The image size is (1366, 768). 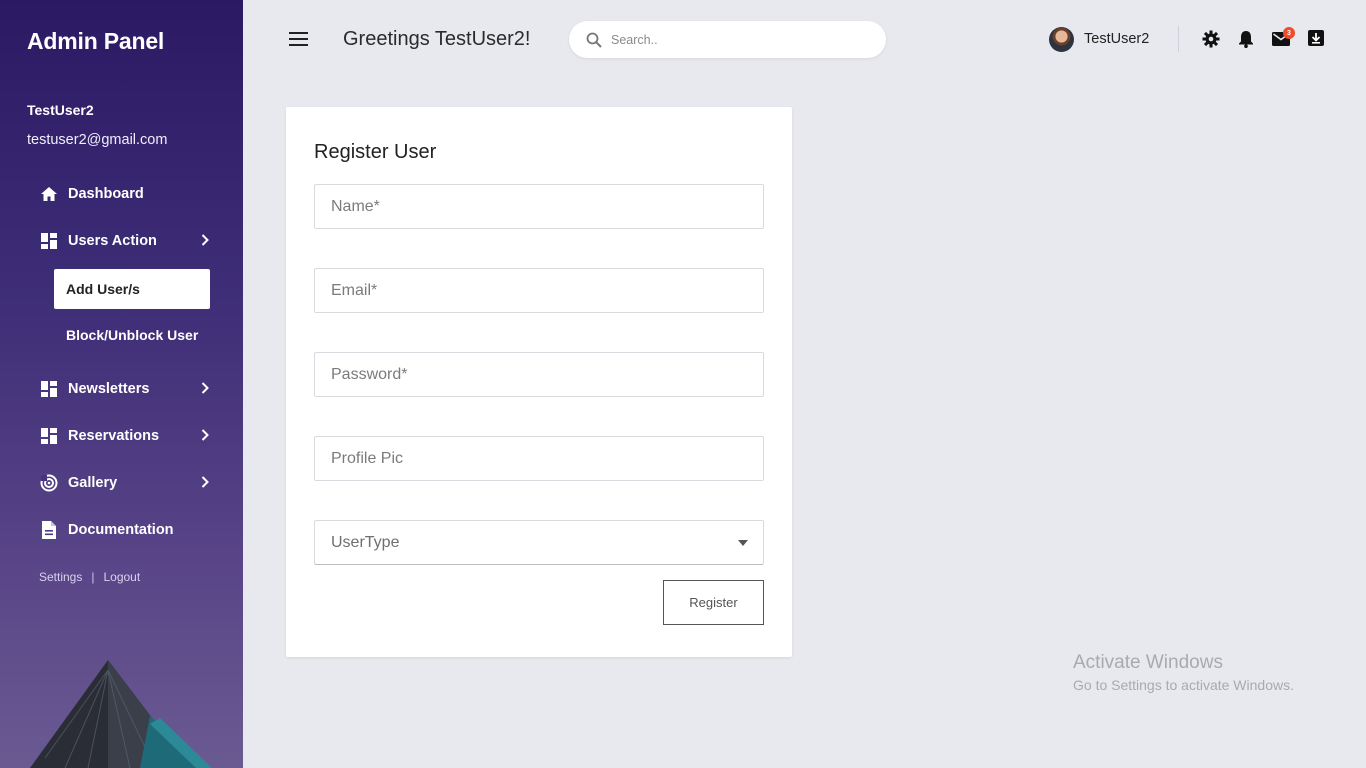 I want to click on sidebar-item-label: Gallery, so click(x=93, y=483).